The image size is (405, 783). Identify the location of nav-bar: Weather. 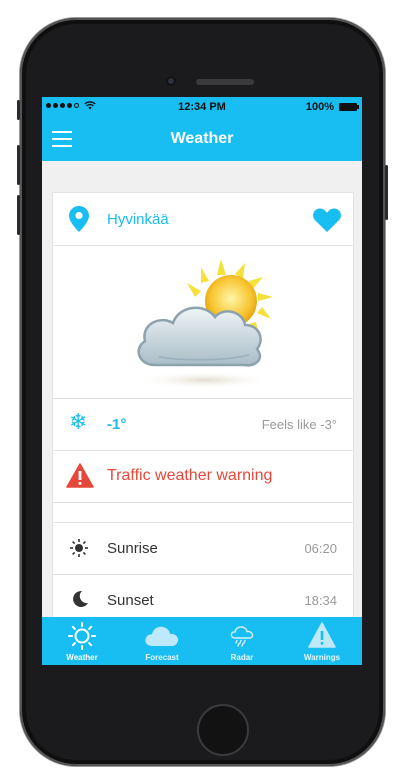
(202, 139).